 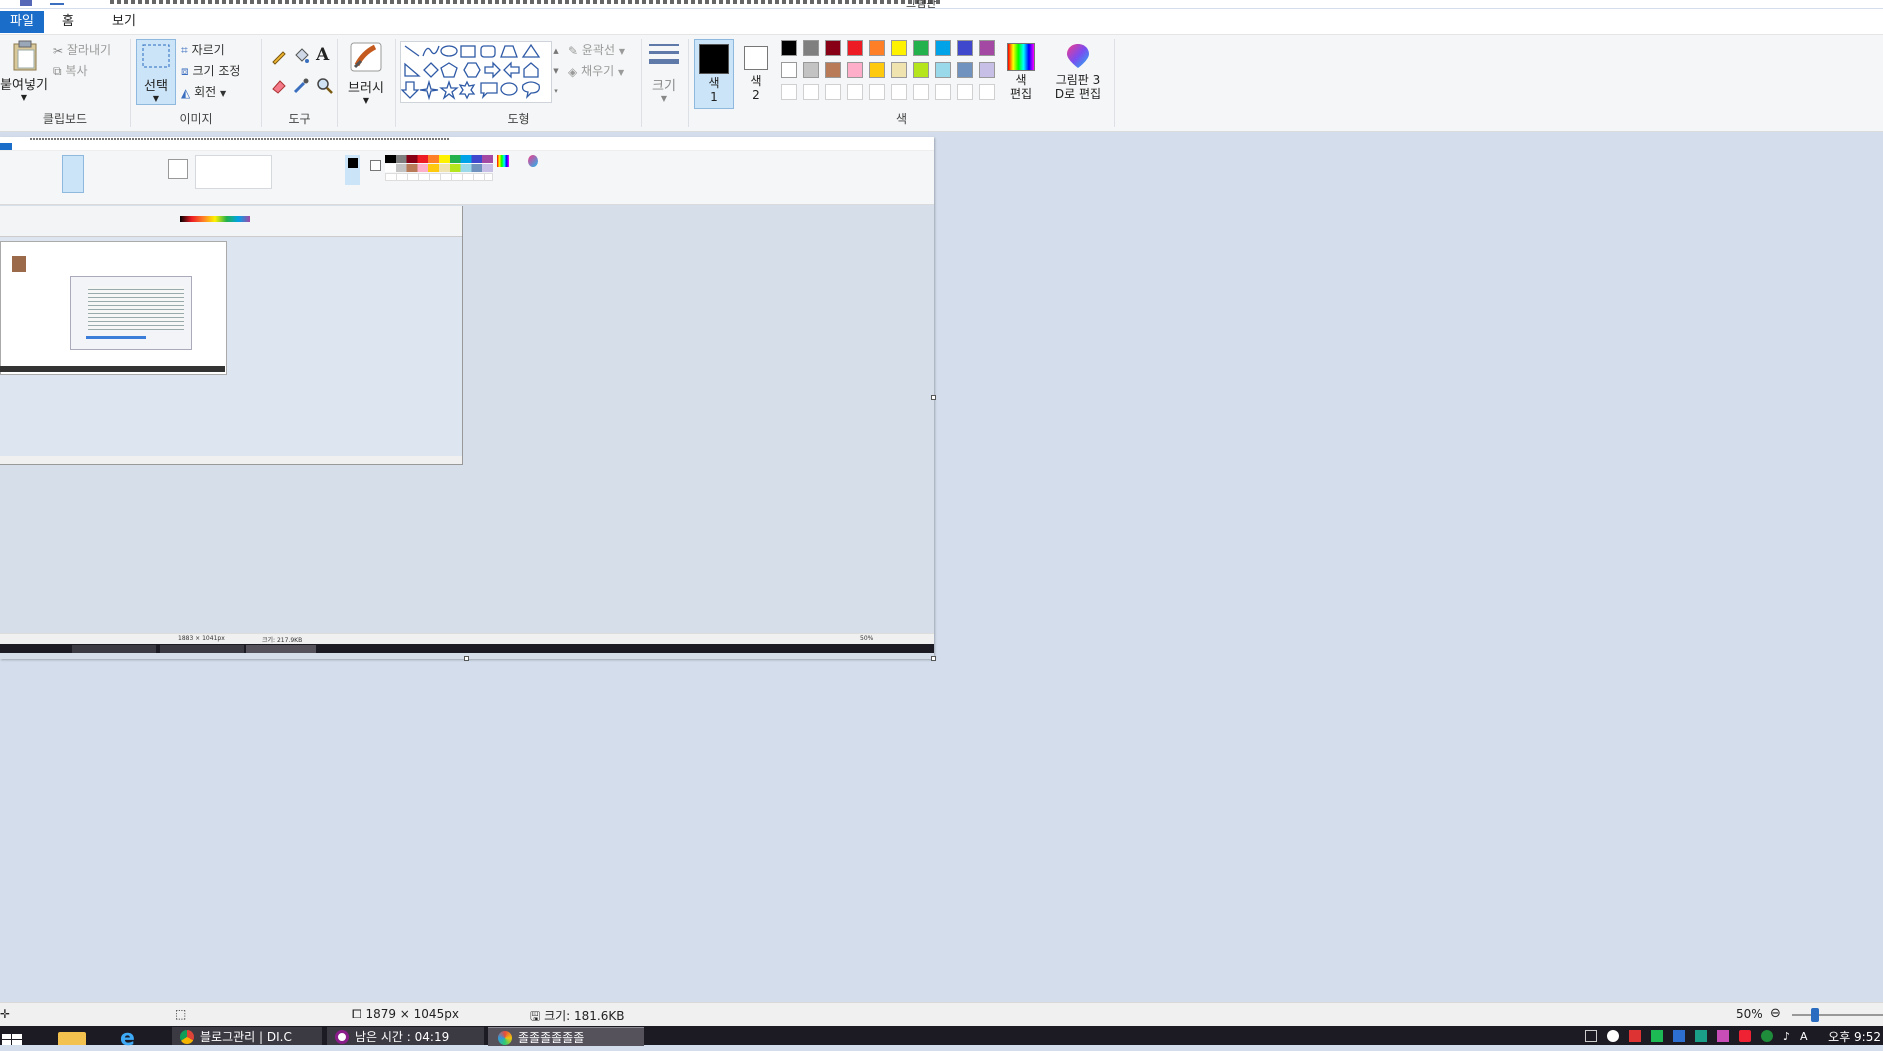 I want to click on tab-view: 보기, so click(x=124, y=22).